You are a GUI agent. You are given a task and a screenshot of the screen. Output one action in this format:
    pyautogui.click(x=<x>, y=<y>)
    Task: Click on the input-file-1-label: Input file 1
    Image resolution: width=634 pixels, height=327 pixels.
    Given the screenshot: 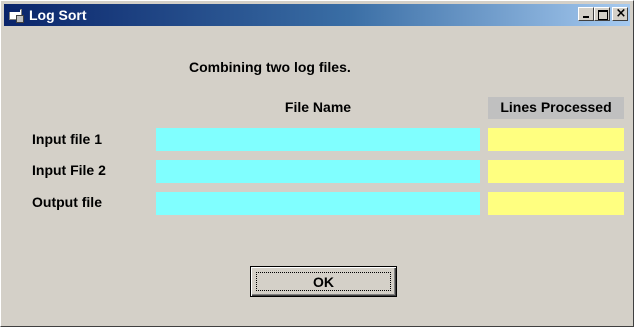 What is the action you would take?
    pyautogui.click(x=67, y=139)
    